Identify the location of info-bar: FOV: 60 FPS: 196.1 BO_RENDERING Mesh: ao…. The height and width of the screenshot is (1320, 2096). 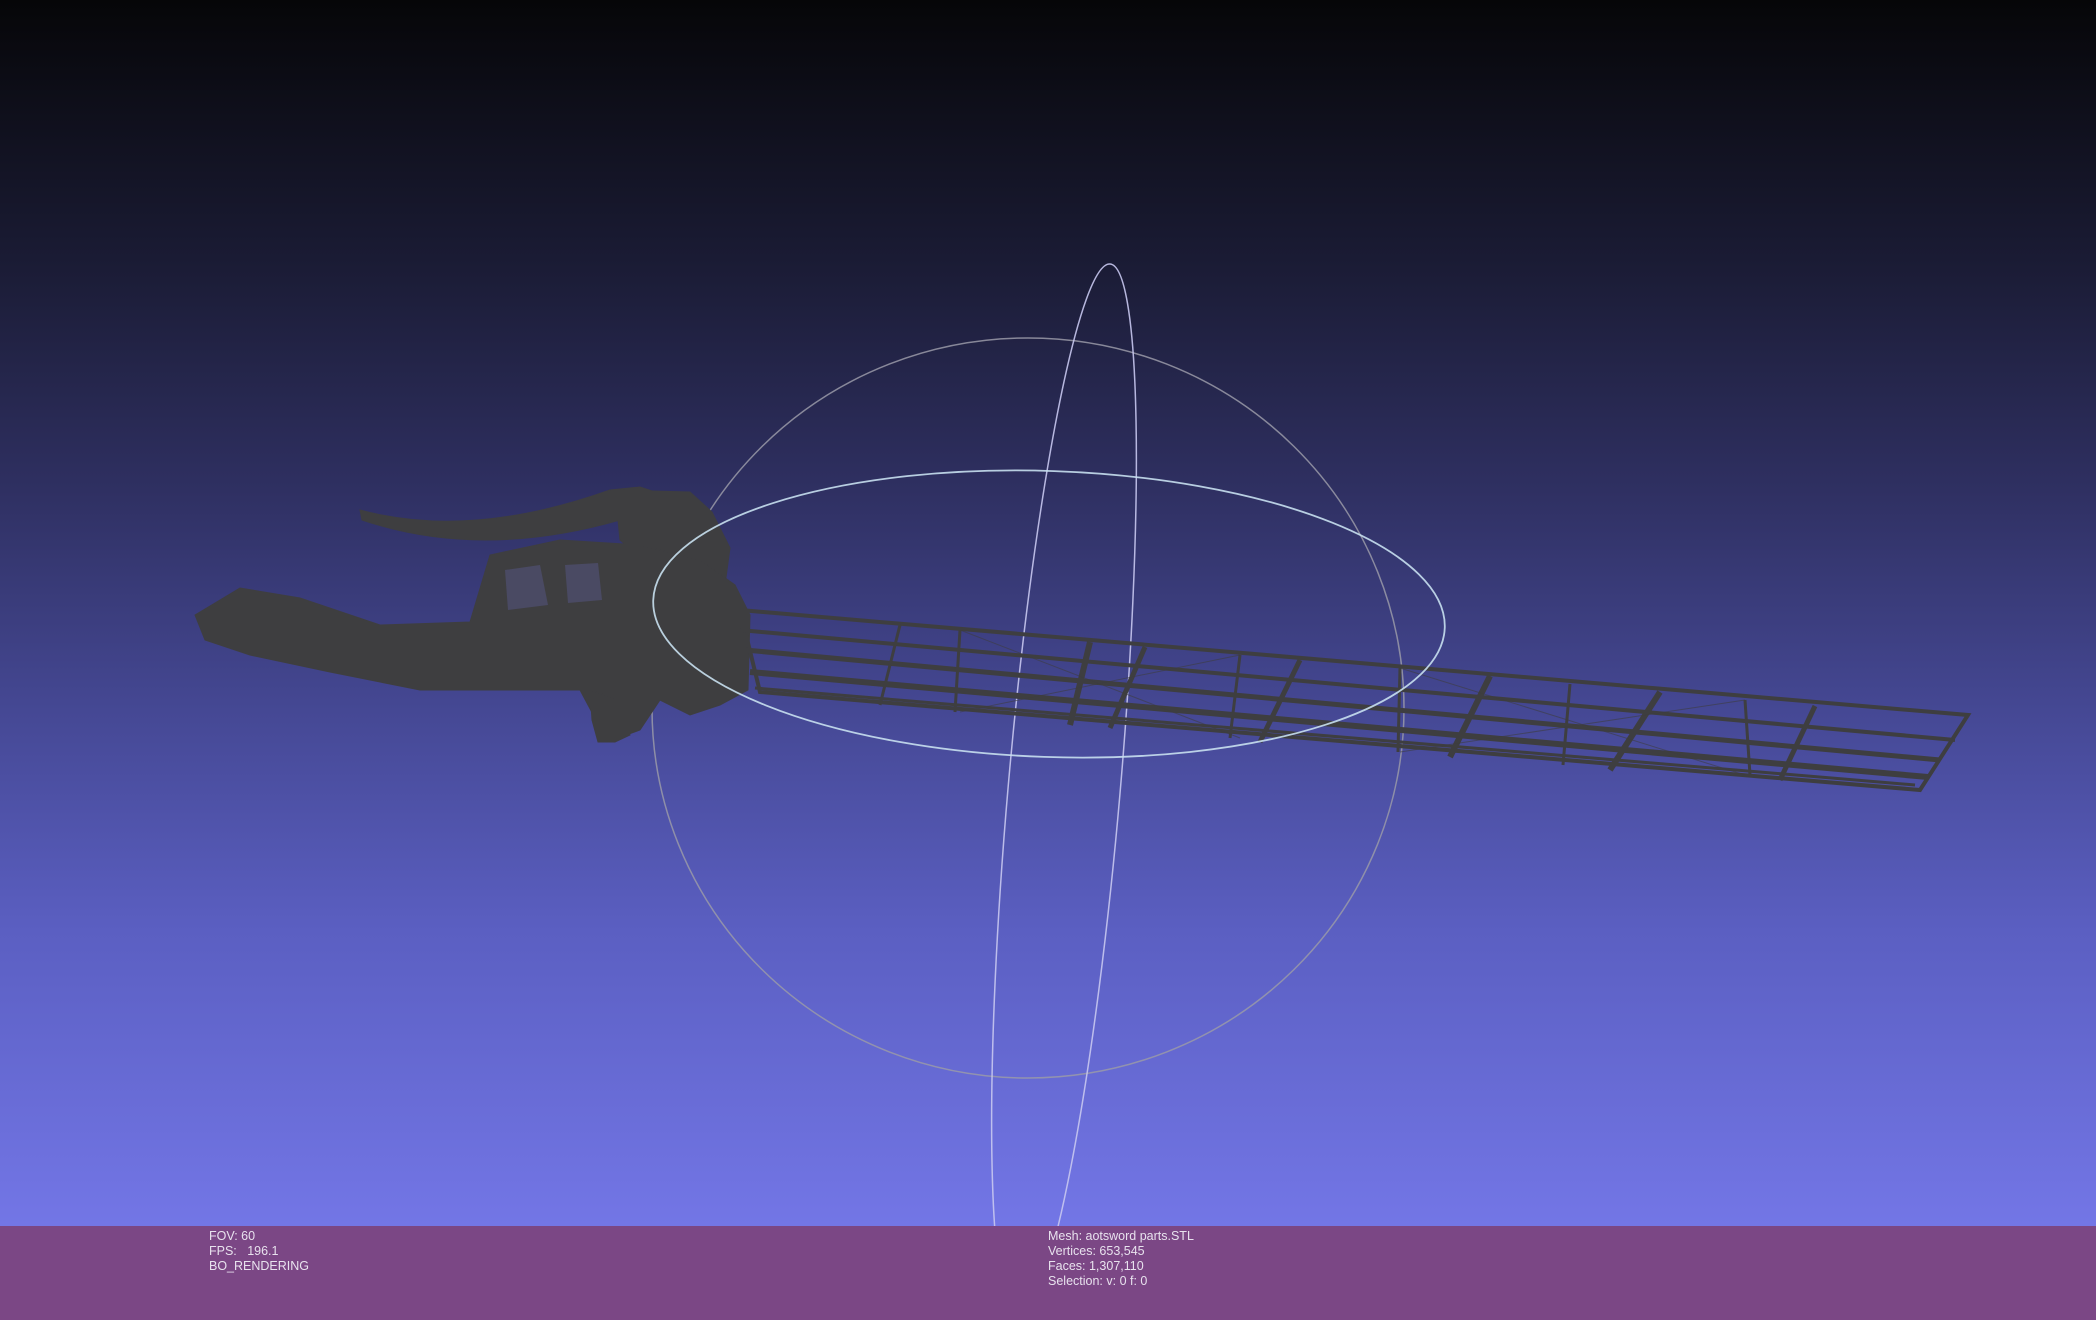
(1048, 1273).